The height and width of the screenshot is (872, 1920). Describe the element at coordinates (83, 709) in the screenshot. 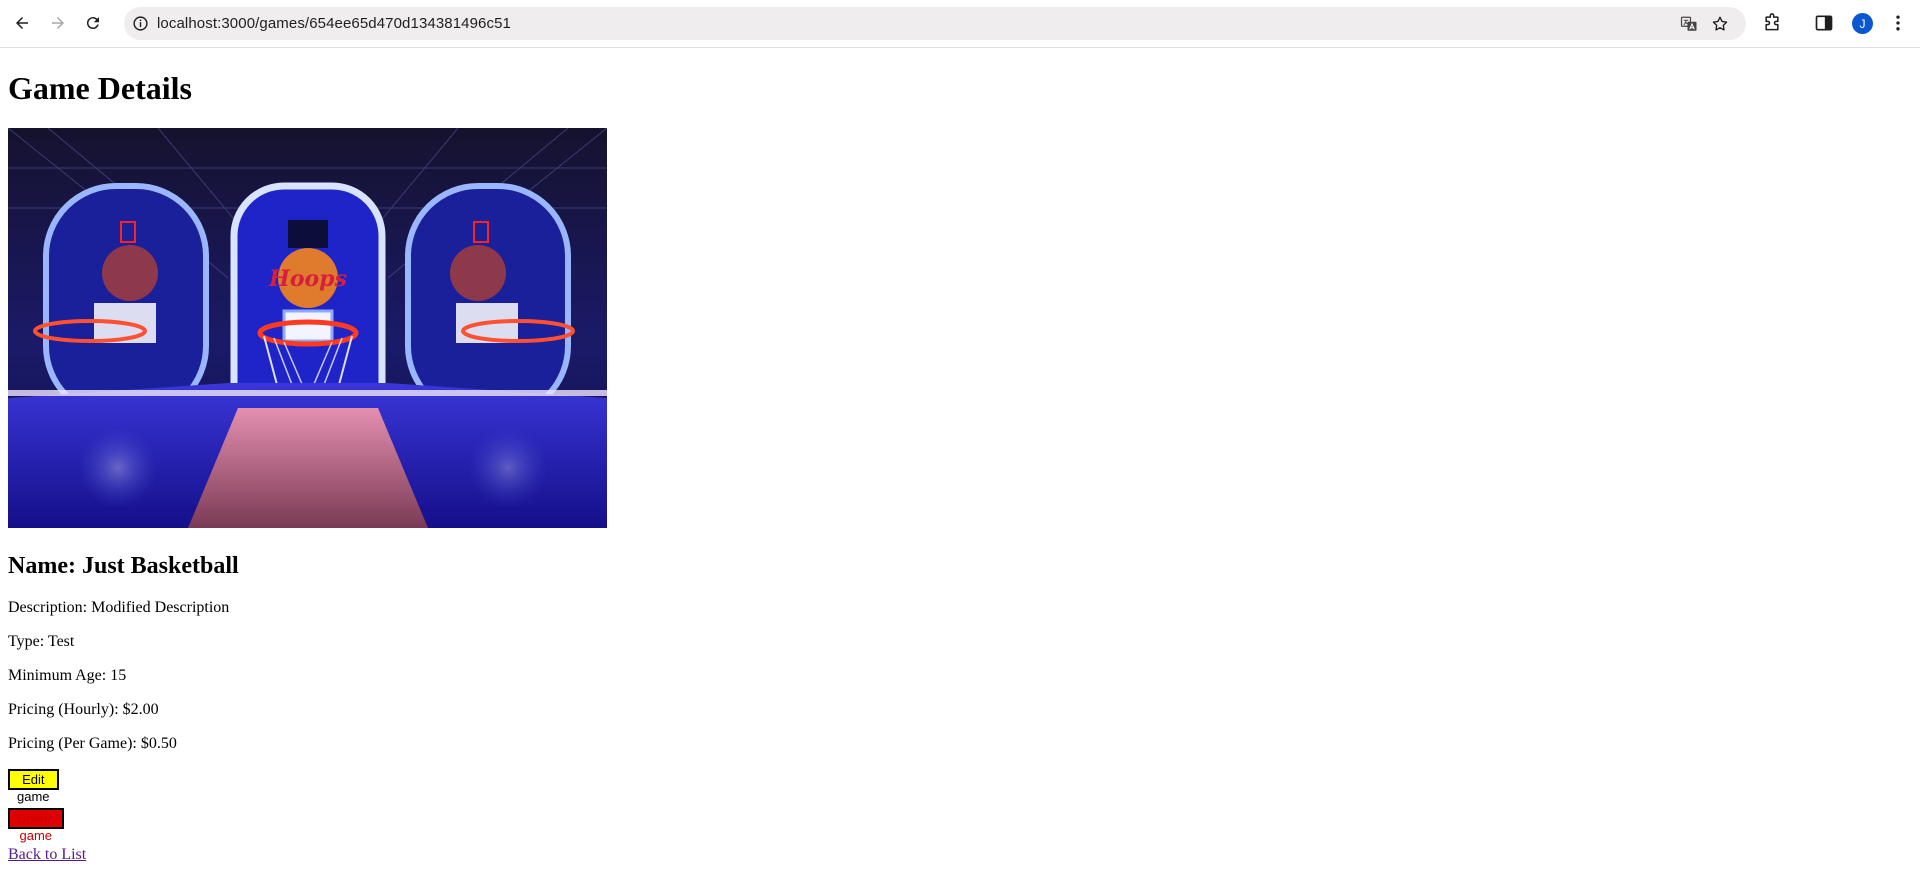

I see `pricing-hourly-field: Pricing (Hourly): $2.00` at that location.